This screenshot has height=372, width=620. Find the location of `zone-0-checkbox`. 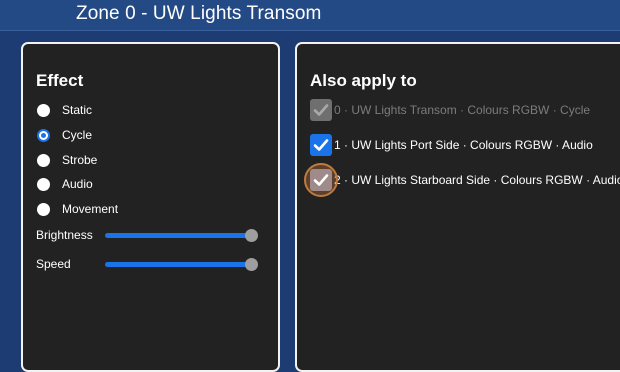

zone-0-checkbox is located at coordinates (321, 110).